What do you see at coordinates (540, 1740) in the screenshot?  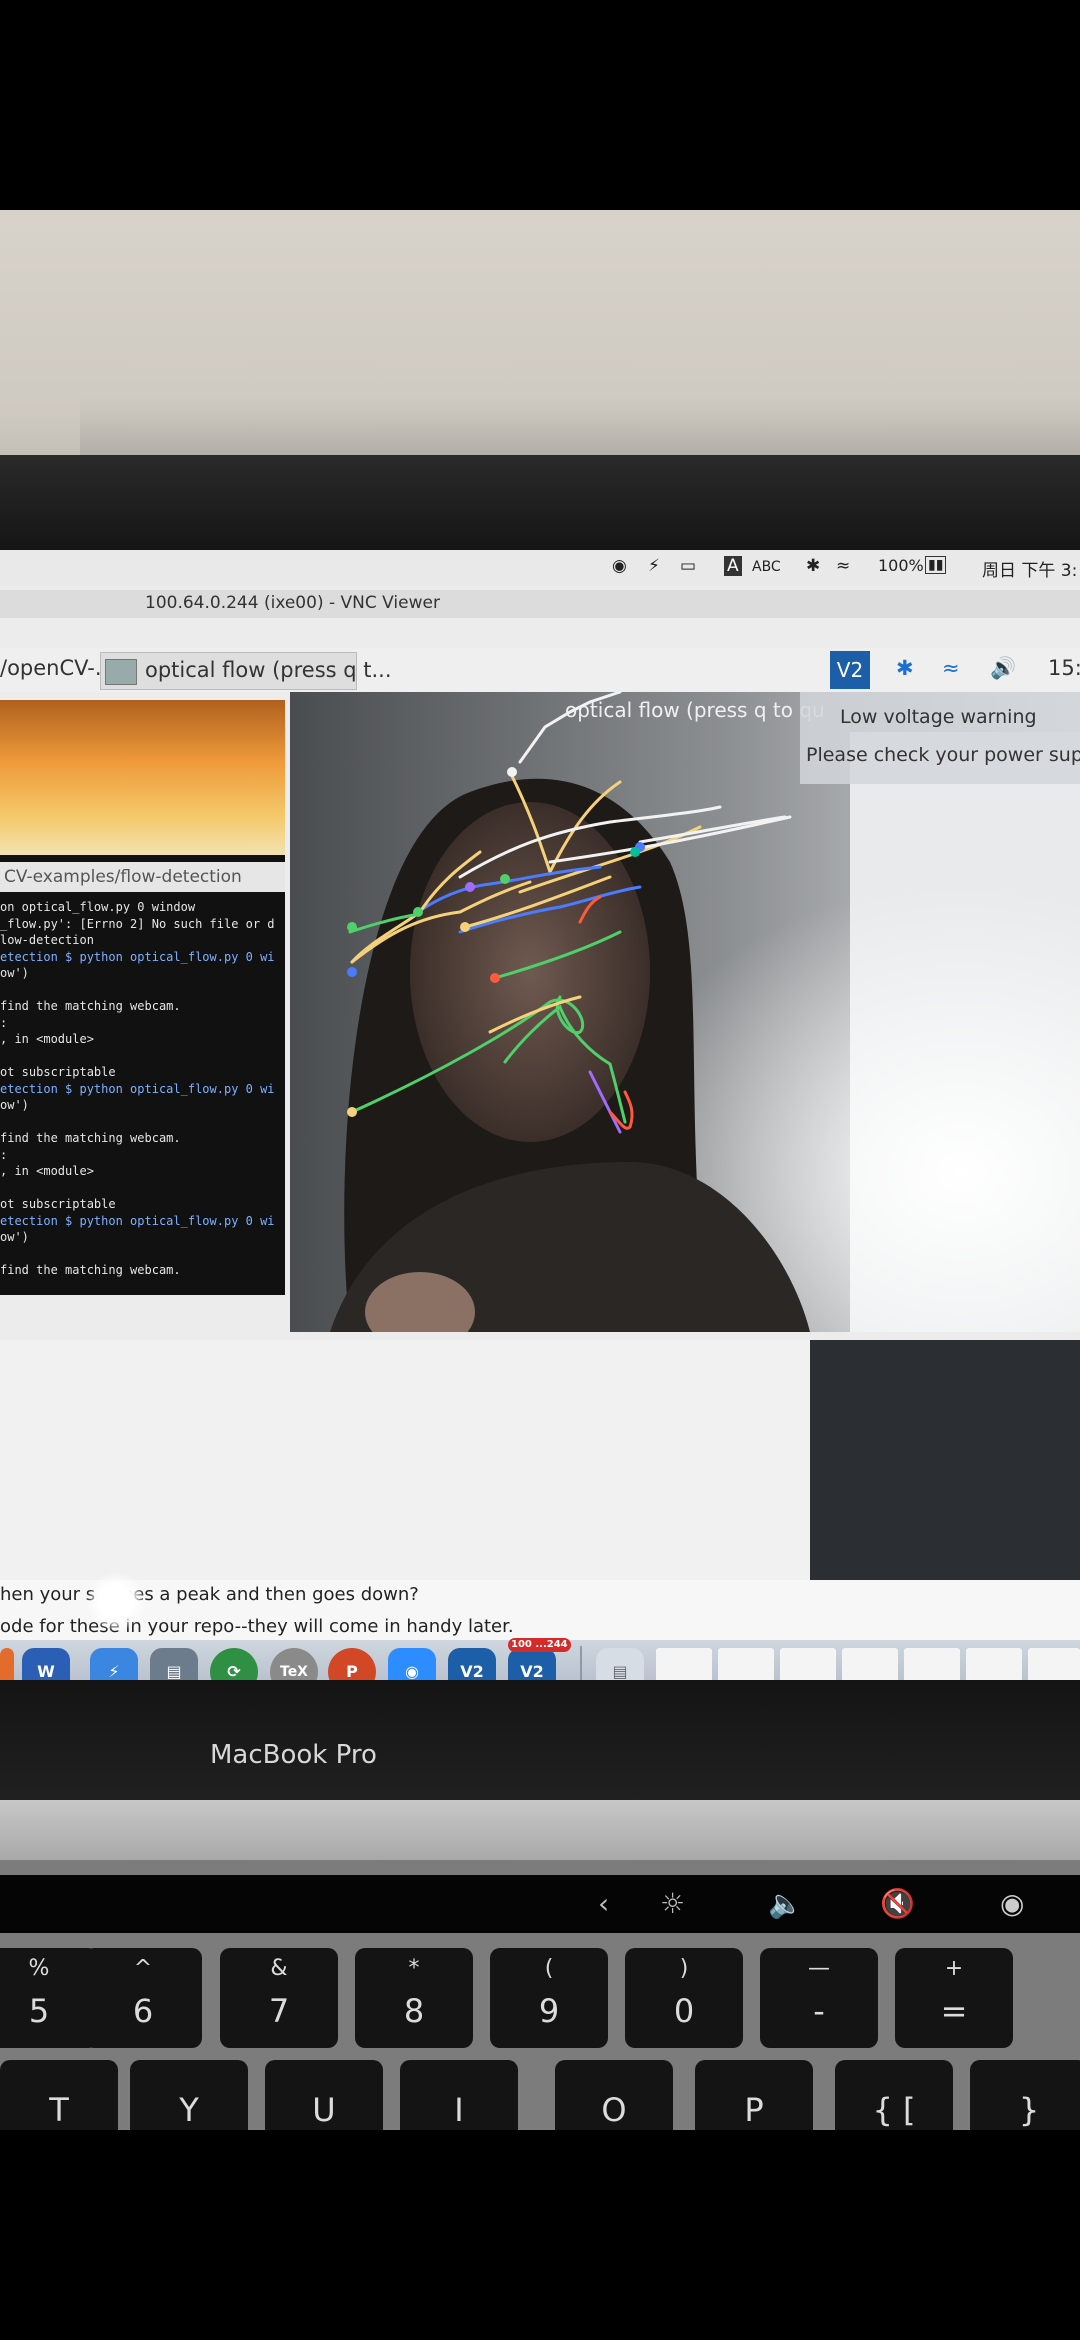 I see `laptop-bottom-bezel` at bounding box center [540, 1740].